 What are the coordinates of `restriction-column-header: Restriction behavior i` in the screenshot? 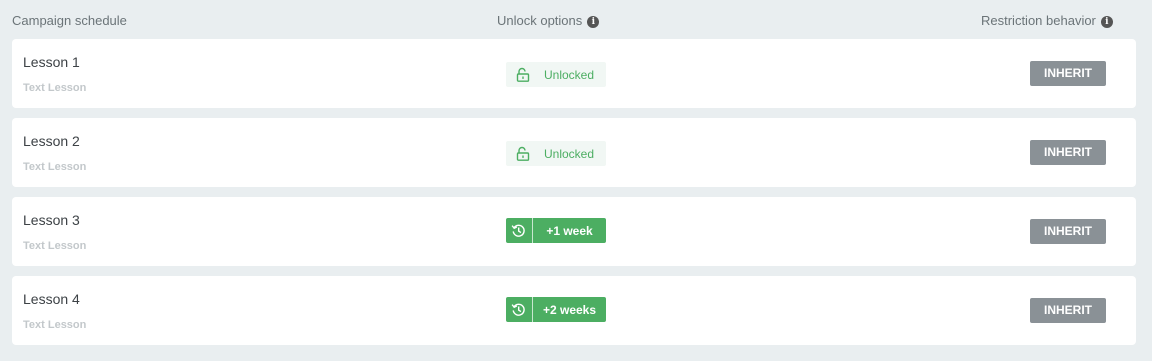 It's located at (1047, 20).